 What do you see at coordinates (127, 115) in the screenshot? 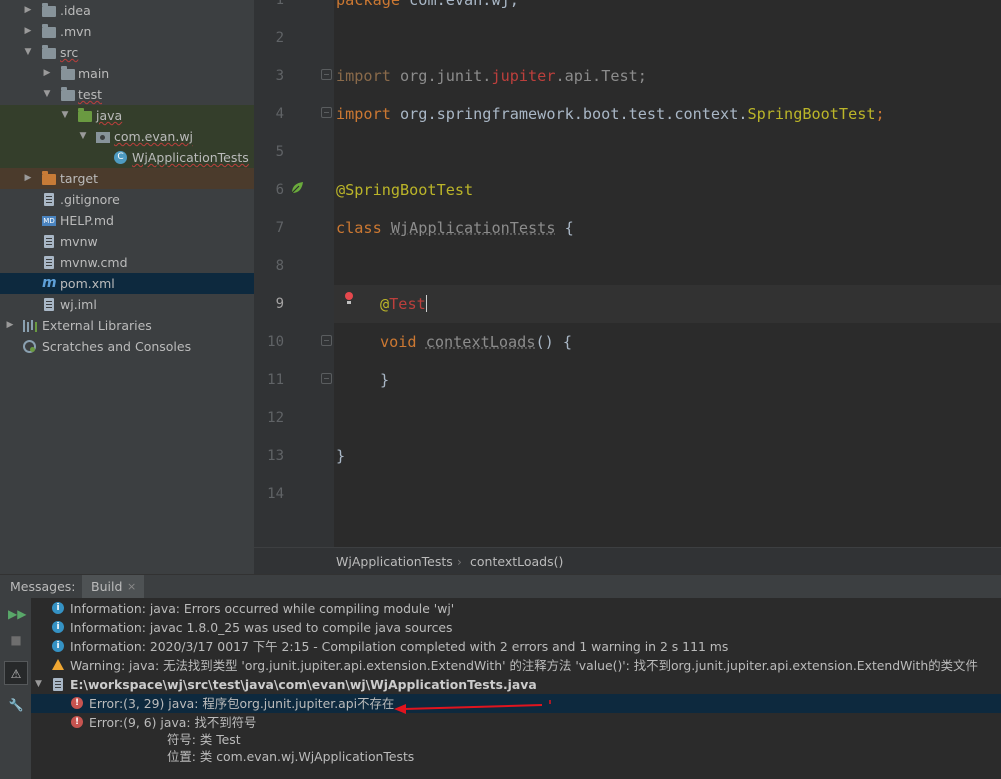
I see `tree-item-java: ▼ java` at bounding box center [127, 115].